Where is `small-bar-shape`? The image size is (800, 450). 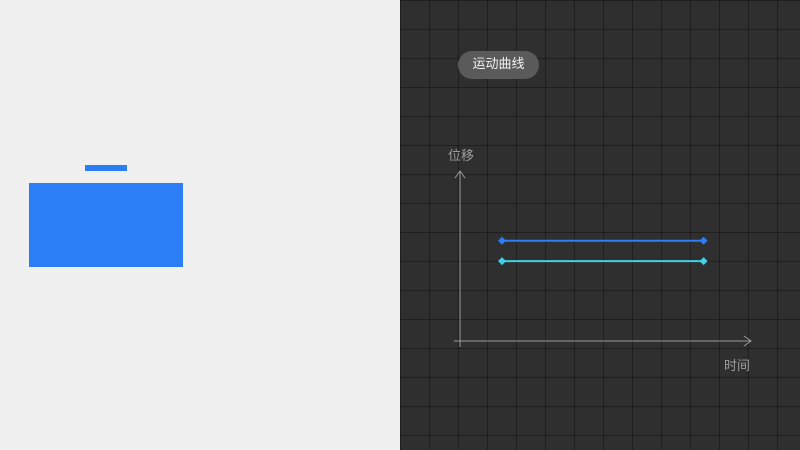 small-bar-shape is located at coordinates (106, 168).